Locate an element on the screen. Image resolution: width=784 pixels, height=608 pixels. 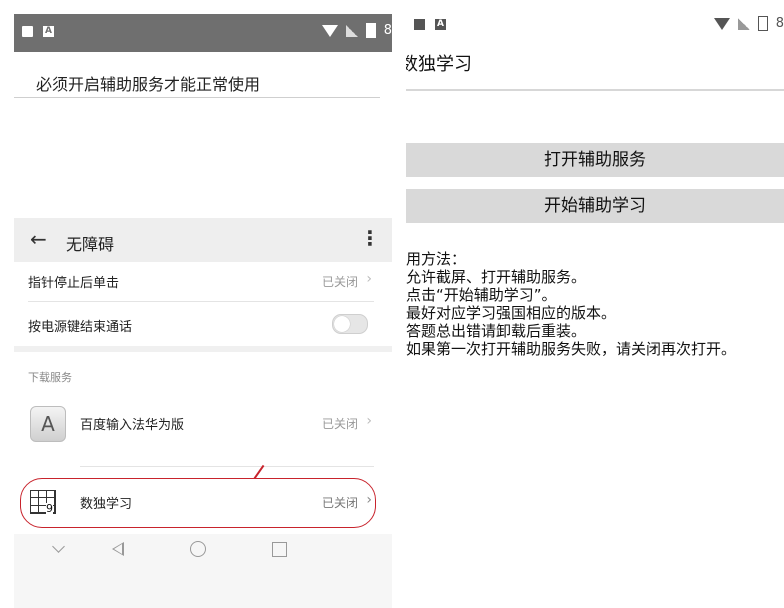
service-row-baidu: 百度输入法华为版 已关闭 › is located at coordinates (227, 424).